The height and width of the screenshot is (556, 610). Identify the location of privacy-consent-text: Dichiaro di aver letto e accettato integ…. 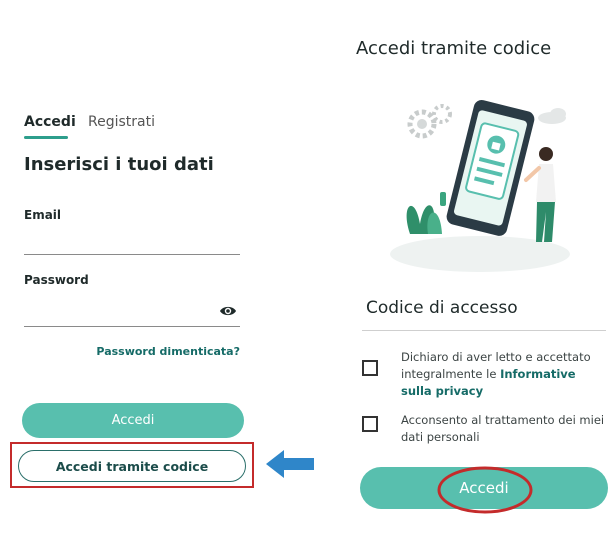
(504, 374).